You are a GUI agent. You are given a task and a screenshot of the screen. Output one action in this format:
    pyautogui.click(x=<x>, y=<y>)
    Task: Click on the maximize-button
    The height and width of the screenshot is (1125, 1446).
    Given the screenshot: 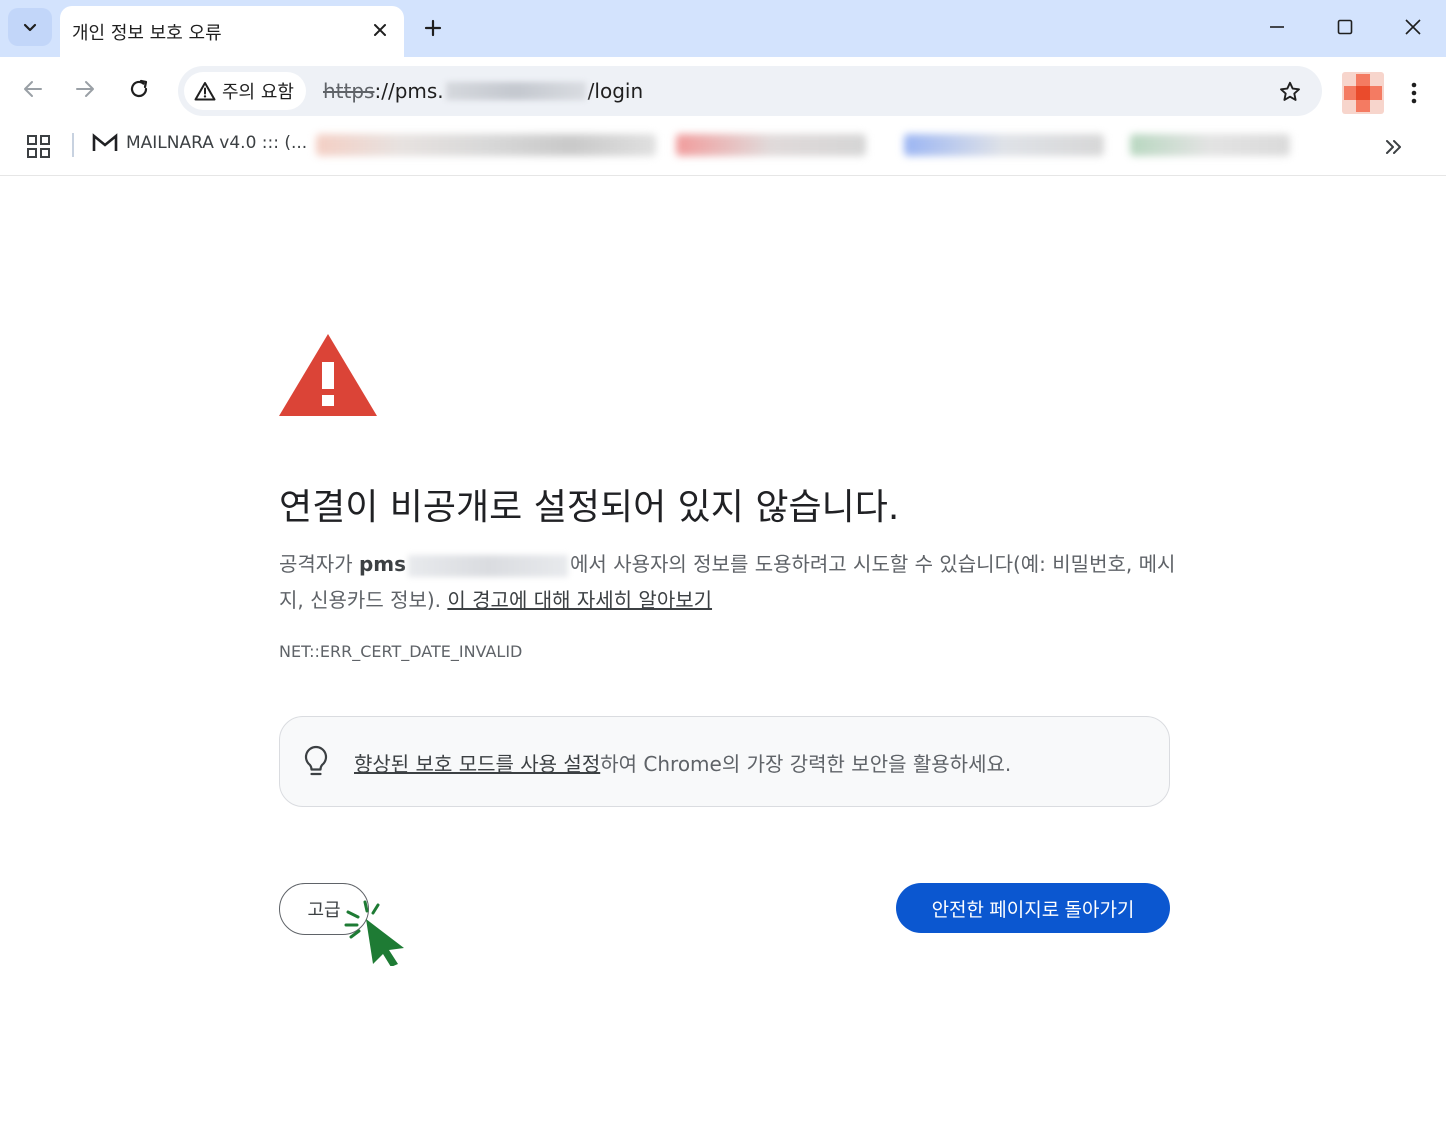 What is the action you would take?
    pyautogui.click(x=1345, y=27)
    